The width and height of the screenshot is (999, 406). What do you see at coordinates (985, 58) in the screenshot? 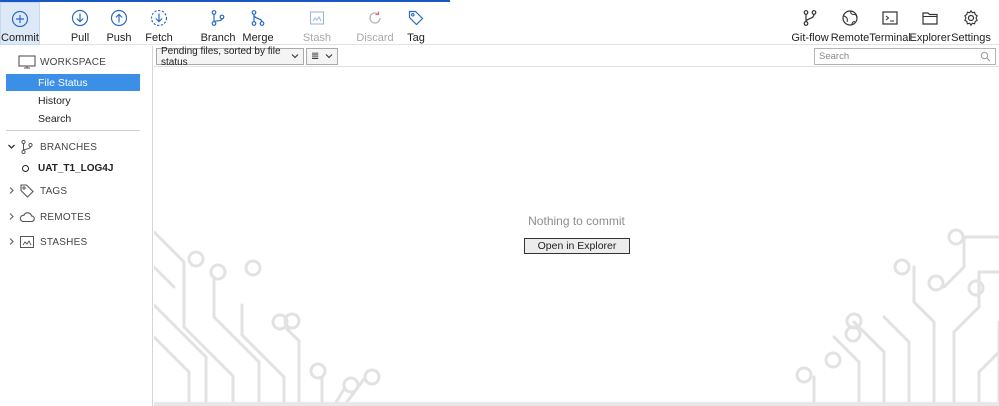
I see `search-icon` at bounding box center [985, 58].